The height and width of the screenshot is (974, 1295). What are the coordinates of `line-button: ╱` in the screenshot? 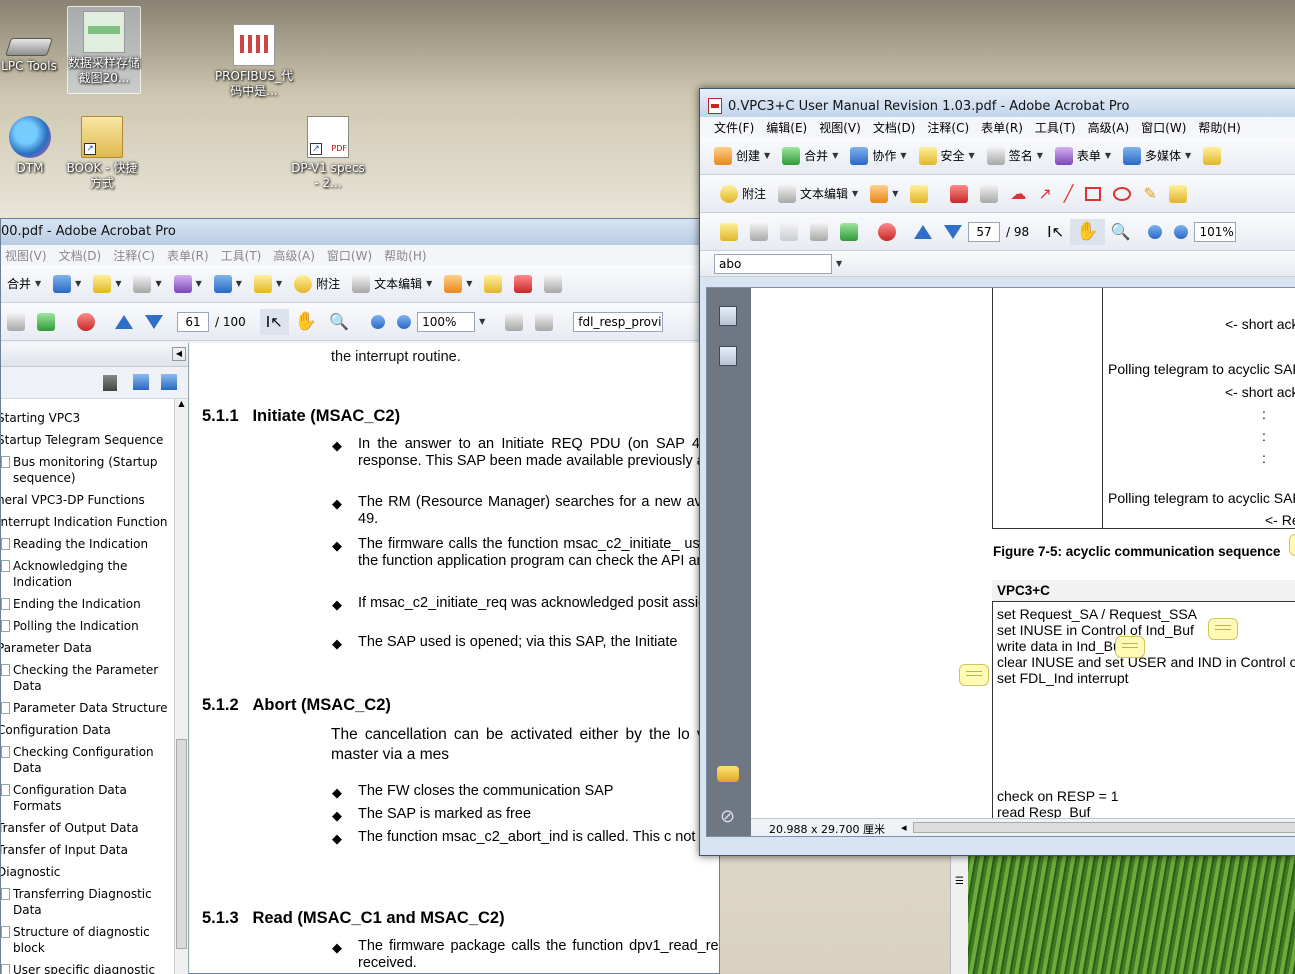 It's located at (1069, 194).